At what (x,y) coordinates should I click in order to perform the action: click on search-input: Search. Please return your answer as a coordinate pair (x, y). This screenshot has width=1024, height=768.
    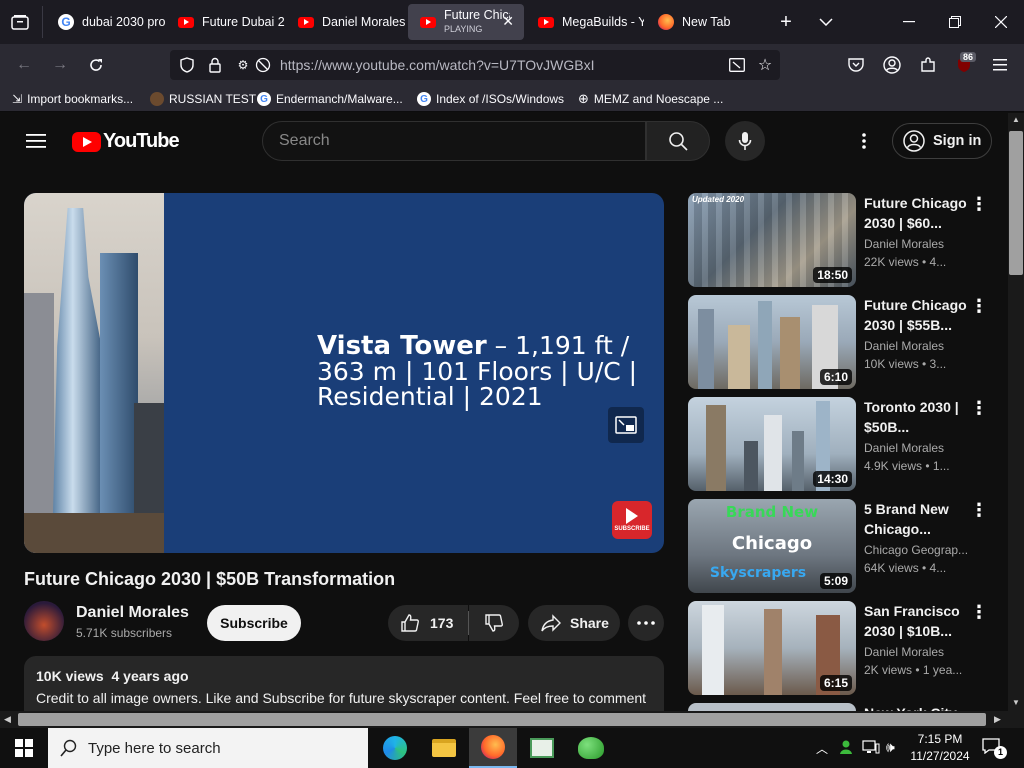
    Looking at the image, I should click on (454, 141).